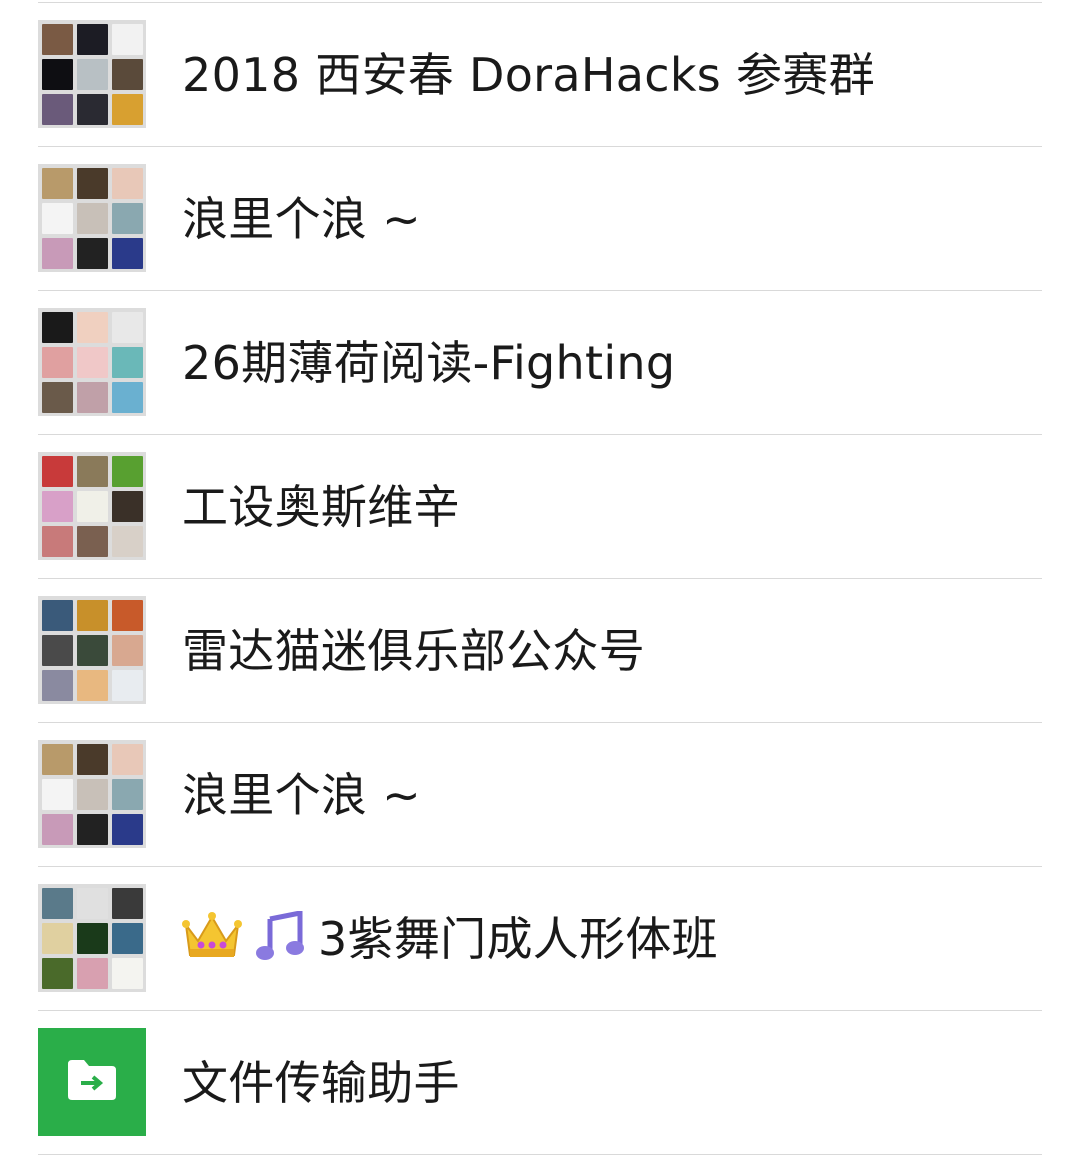 Image resolution: width=1080 pixels, height=1169 pixels. I want to click on chat-title-text: 3紫舞门成人形体班, so click(518, 939).